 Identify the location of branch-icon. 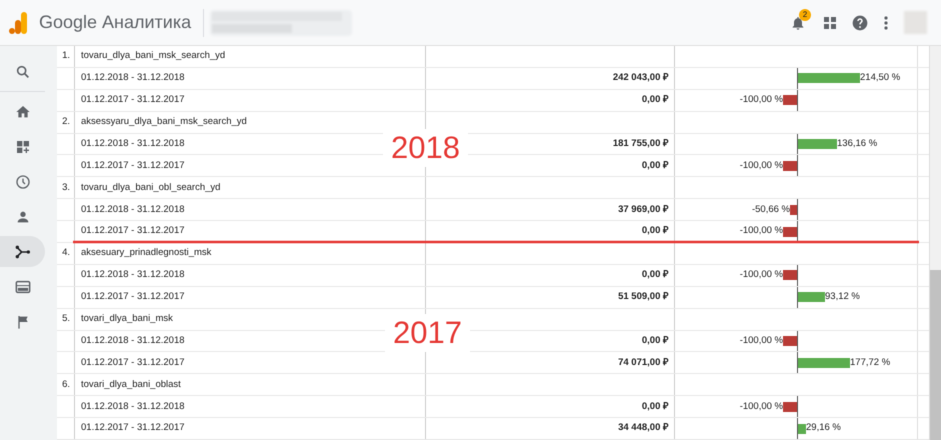
(22, 252).